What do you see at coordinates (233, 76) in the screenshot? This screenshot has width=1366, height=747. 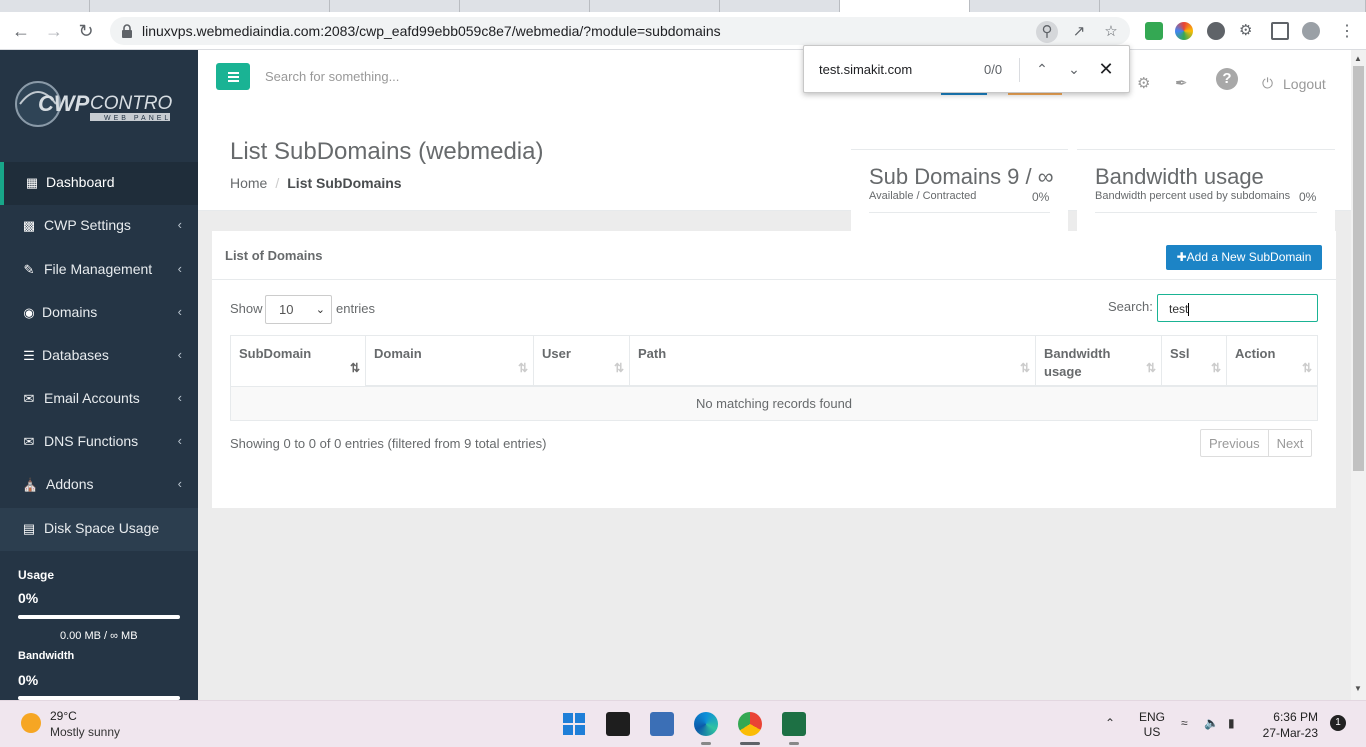 I see `menu-toggle-button` at bounding box center [233, 76].